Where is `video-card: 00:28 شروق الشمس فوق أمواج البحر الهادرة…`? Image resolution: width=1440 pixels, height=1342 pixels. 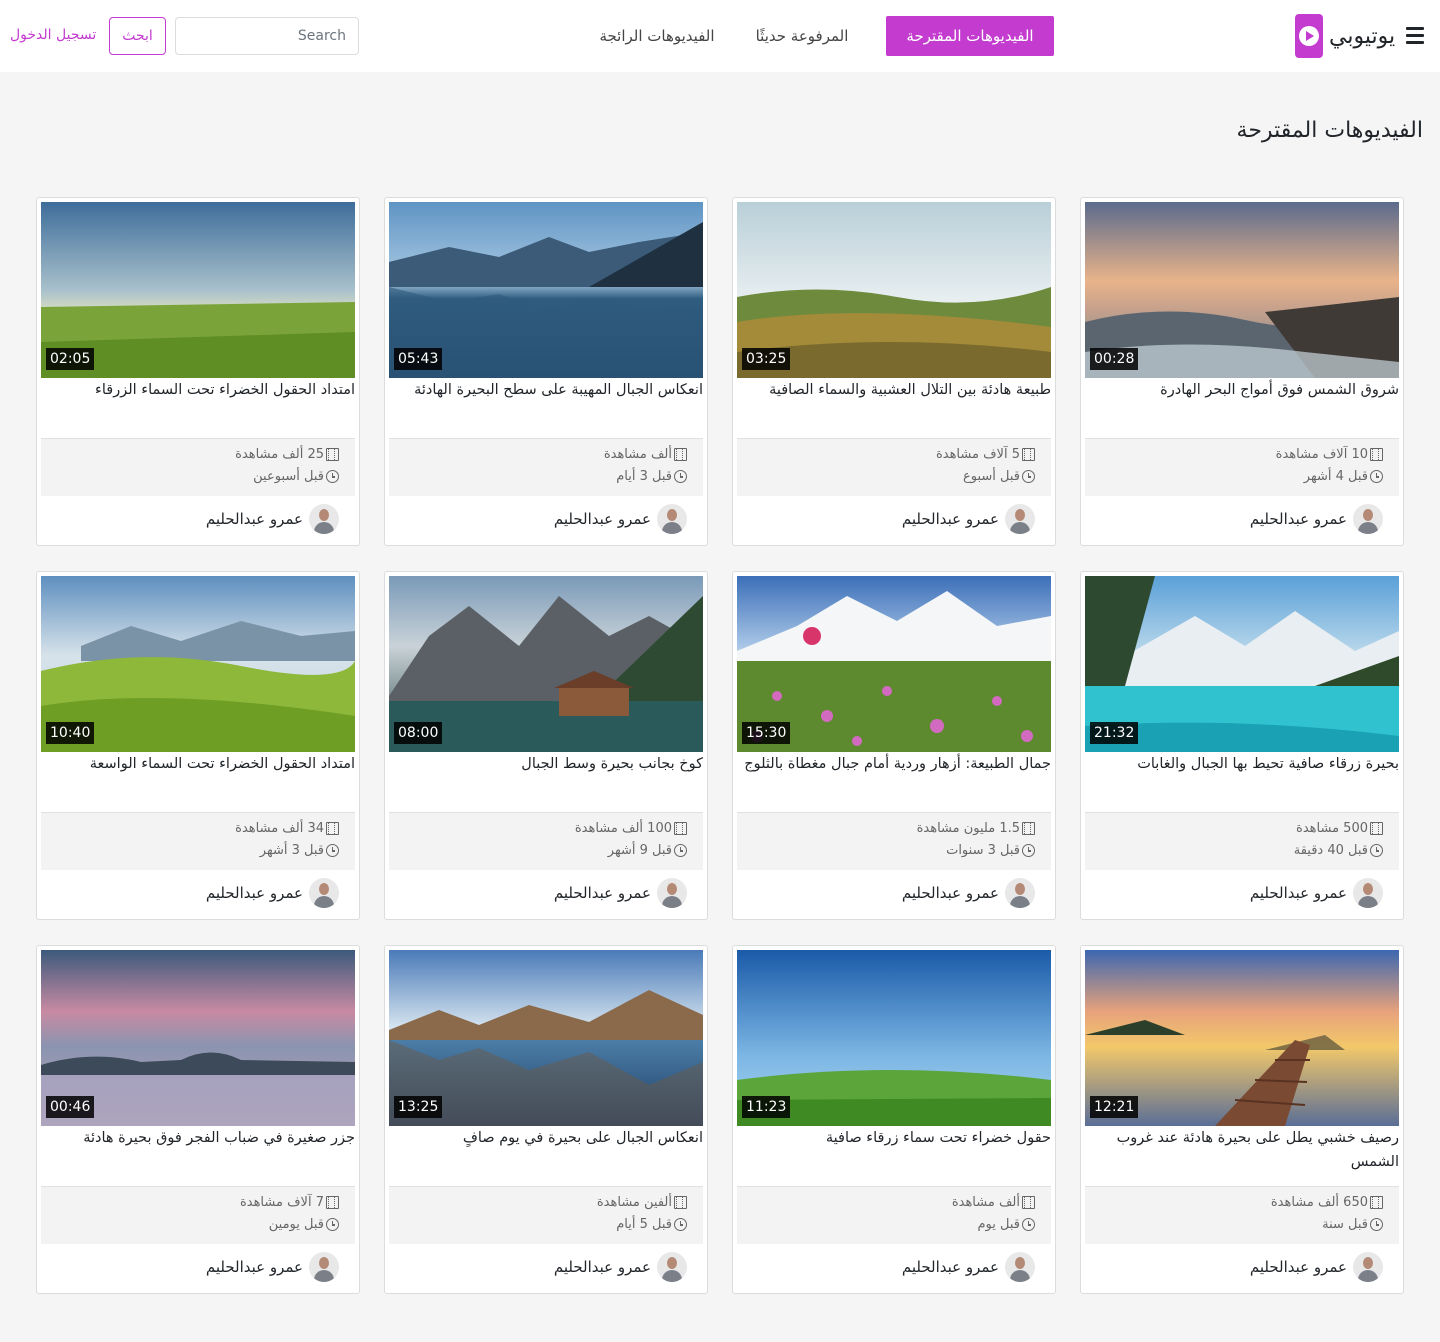
video-card: 00:28 شروق الشمس فوق أمواج البحر الهادرة… is located at coordinates (1242, 371).